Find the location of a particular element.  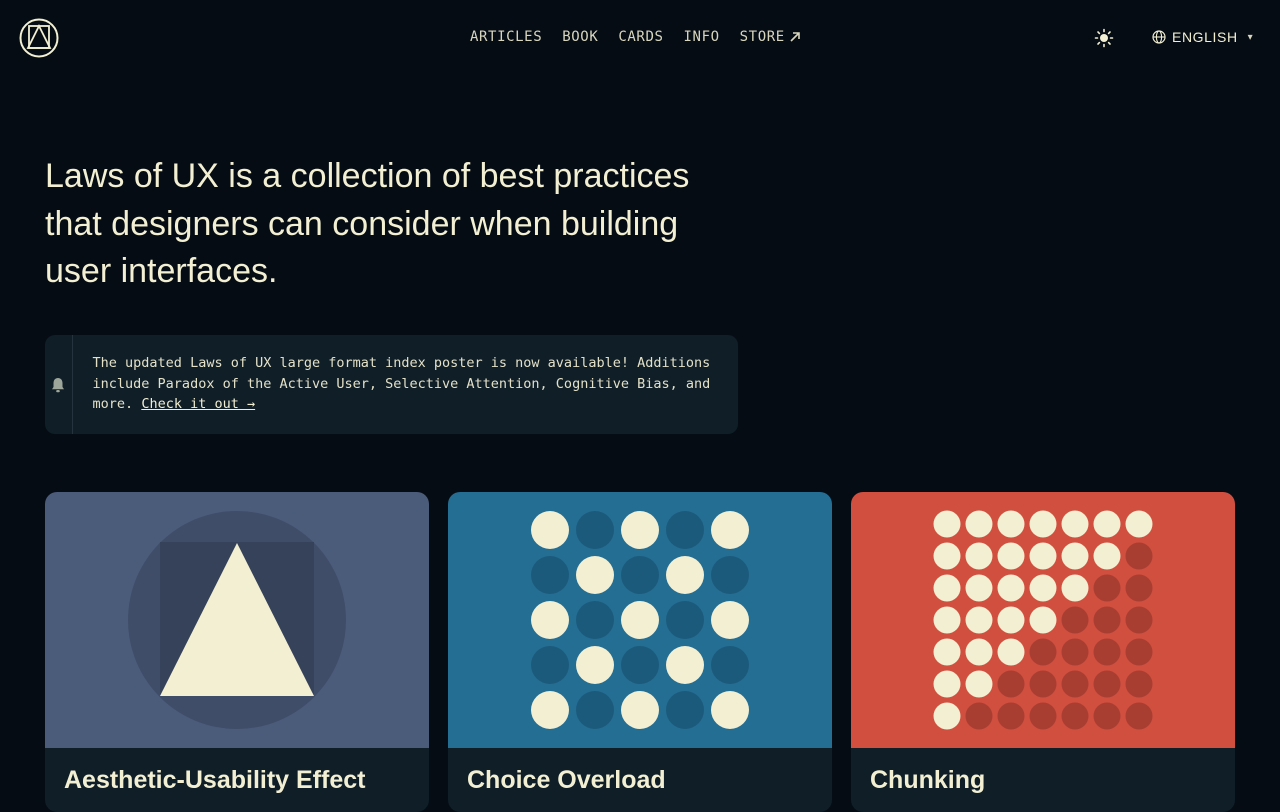

globe-icon is located at coordinates (1159, 37).